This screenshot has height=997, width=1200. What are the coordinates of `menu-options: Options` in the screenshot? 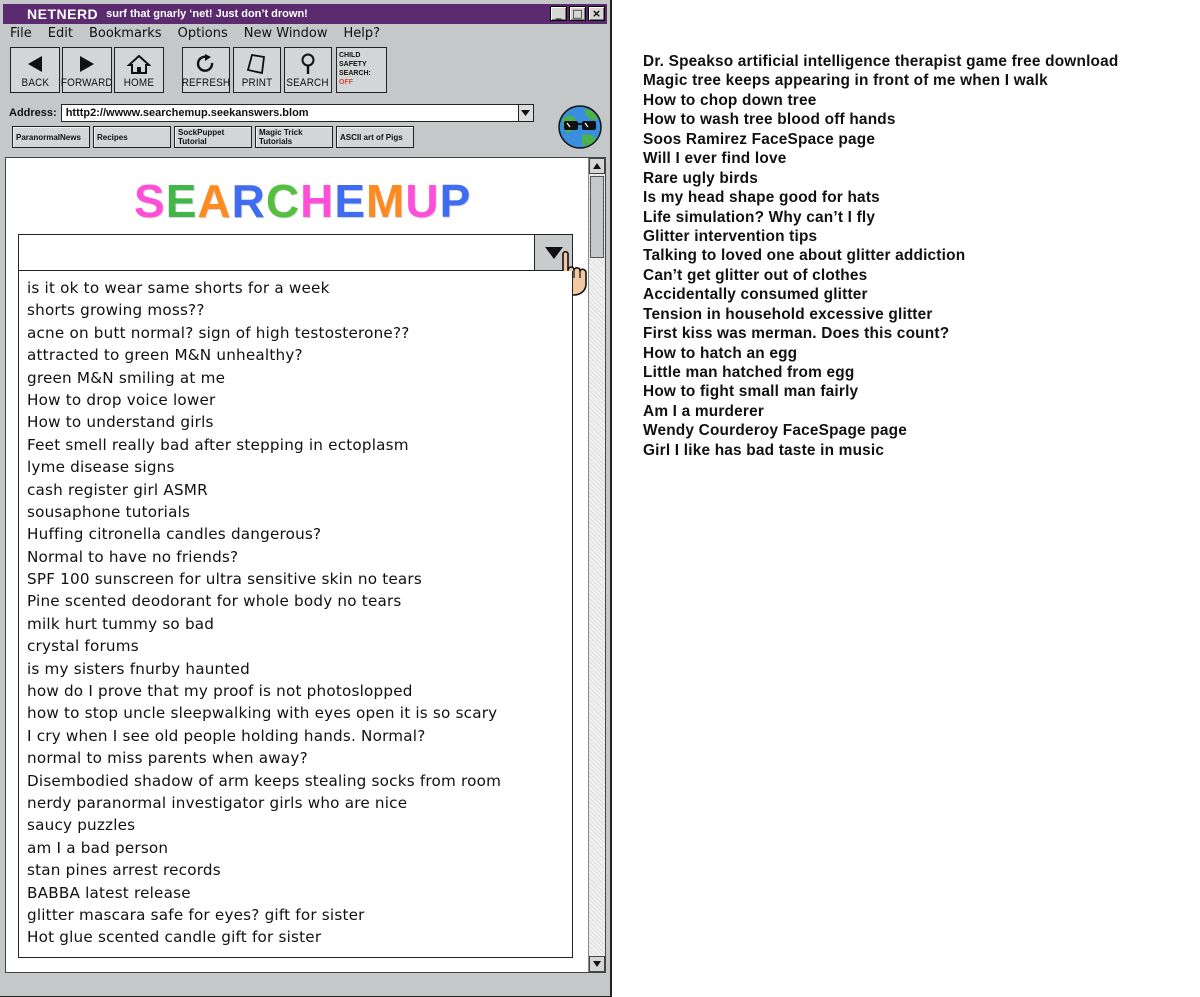 It's located at (203, 35).